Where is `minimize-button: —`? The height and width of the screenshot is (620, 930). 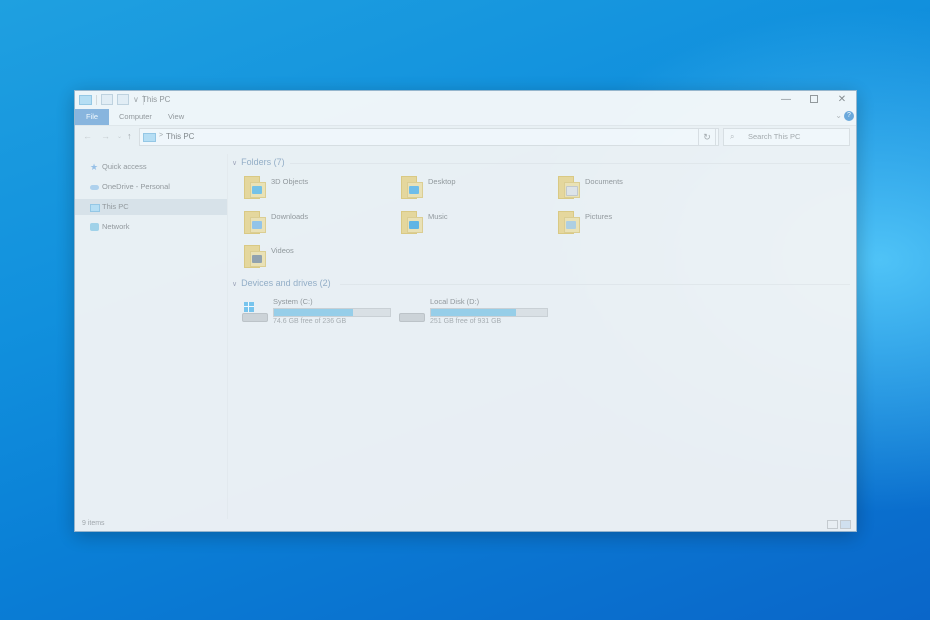
minimize-button: — is located at coordinates (786, 100).